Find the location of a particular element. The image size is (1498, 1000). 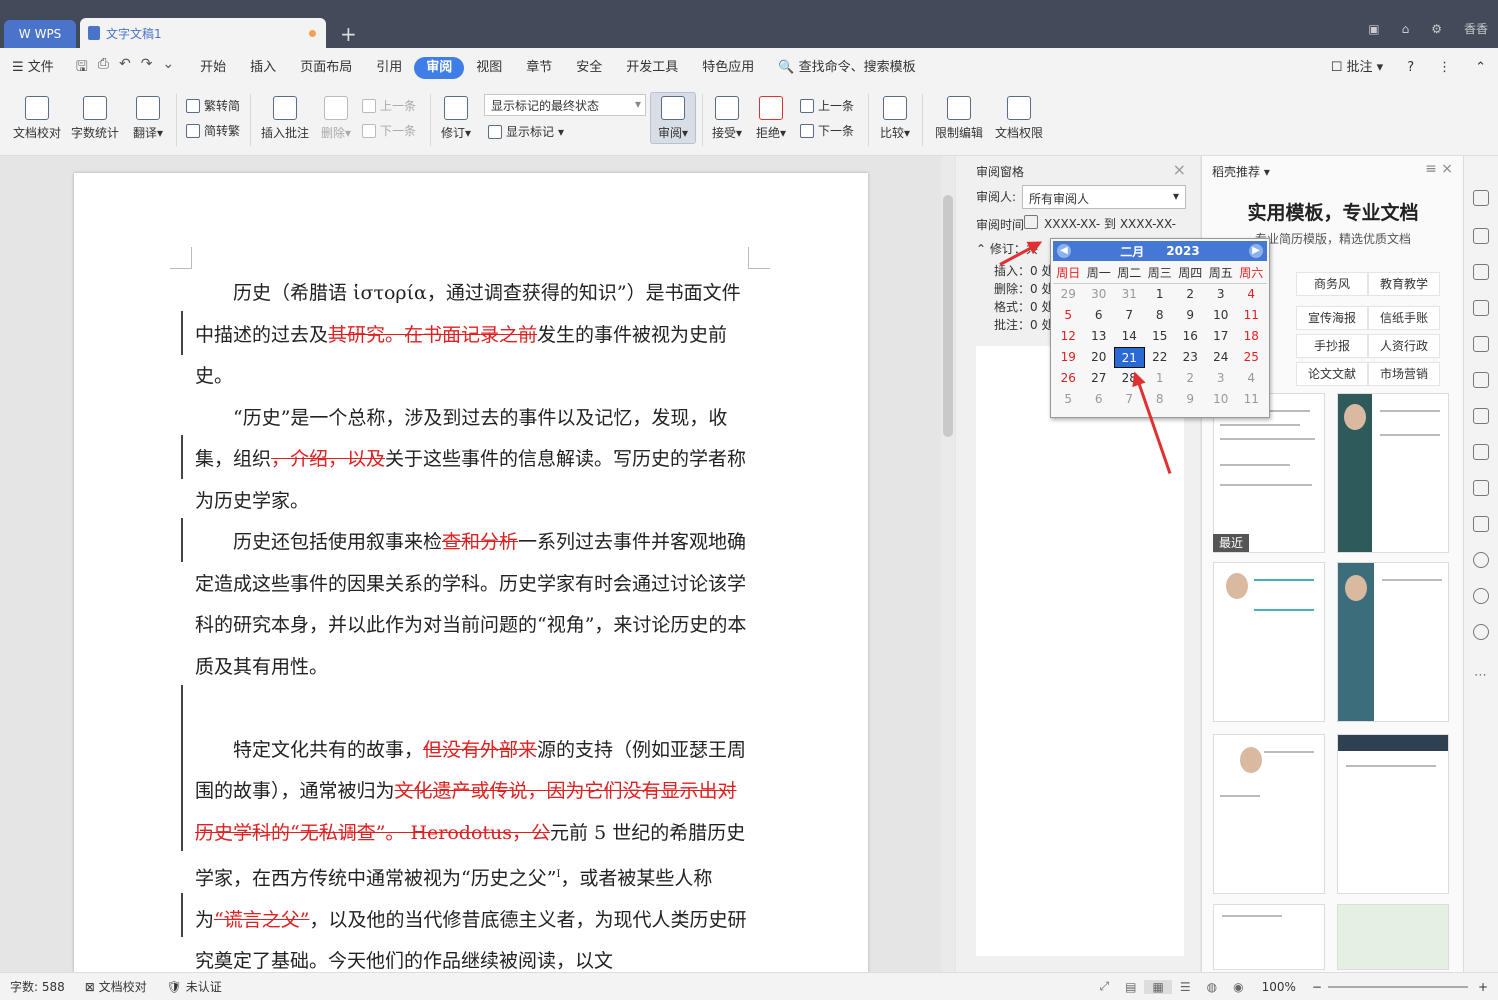

calendar-day: 3 is located at coordinates (1221, 294).